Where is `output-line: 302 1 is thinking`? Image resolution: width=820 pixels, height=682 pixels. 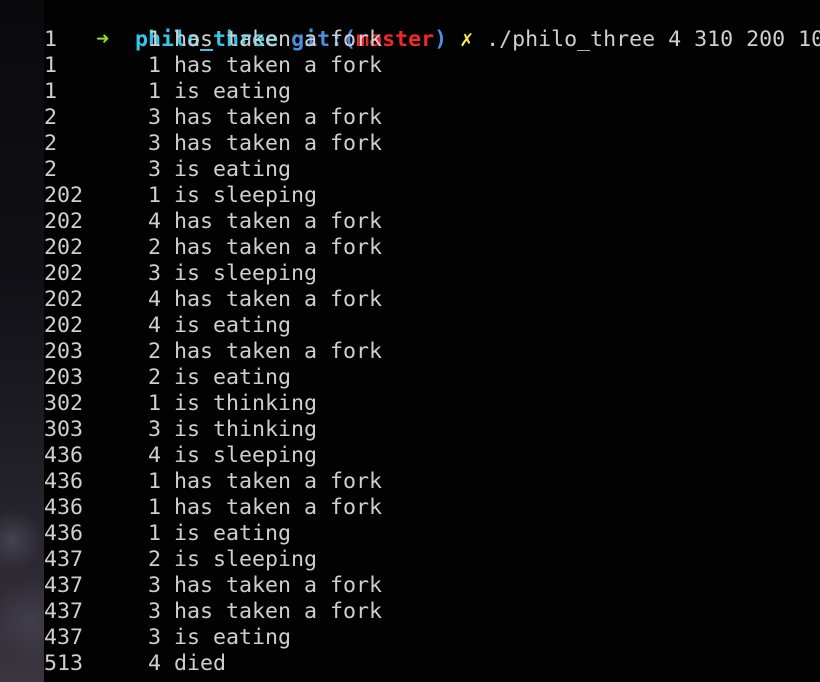
output-line: 302 1 is thinking is located at coordinates (180, 404).